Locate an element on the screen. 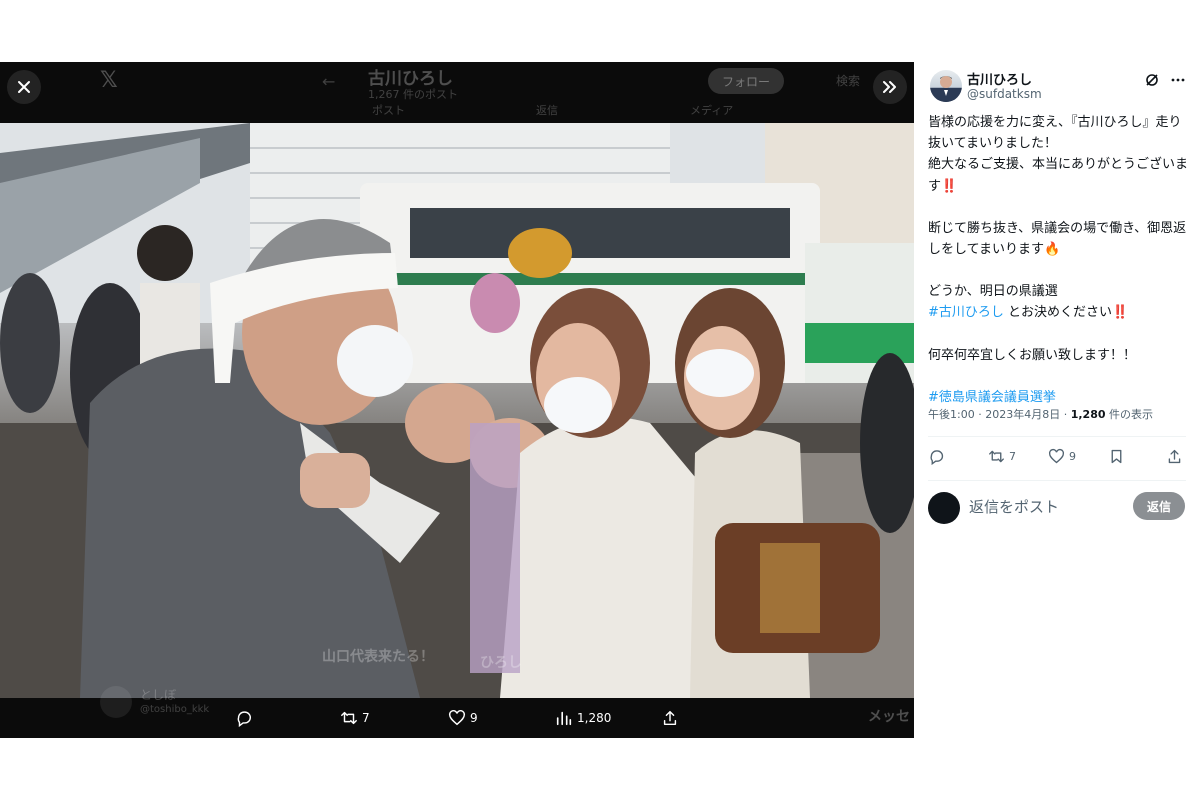  viewer-reply-button is located at coordinates (246, 718).